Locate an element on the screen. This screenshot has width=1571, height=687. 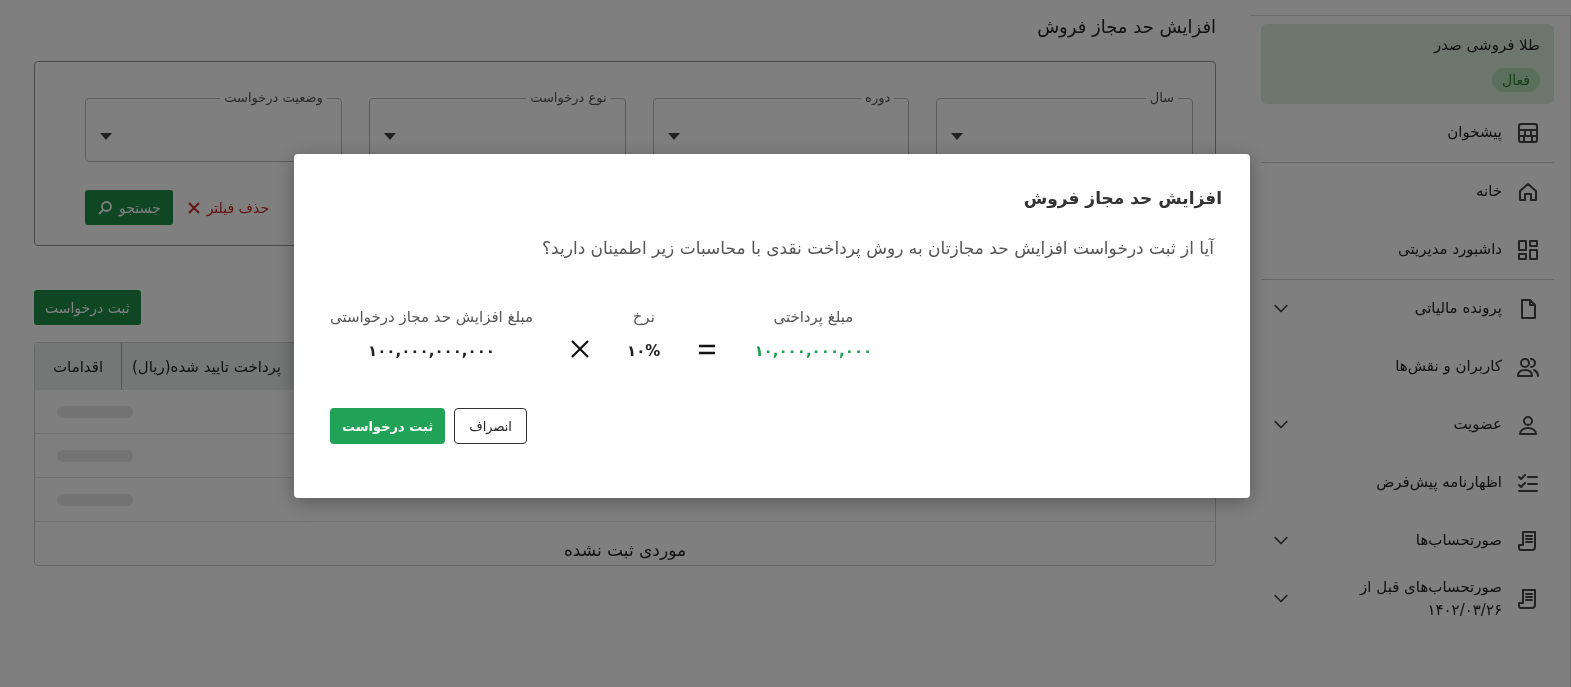
sidebar-item: پرونده مالیاتی is located at coordinates (1458, 309).